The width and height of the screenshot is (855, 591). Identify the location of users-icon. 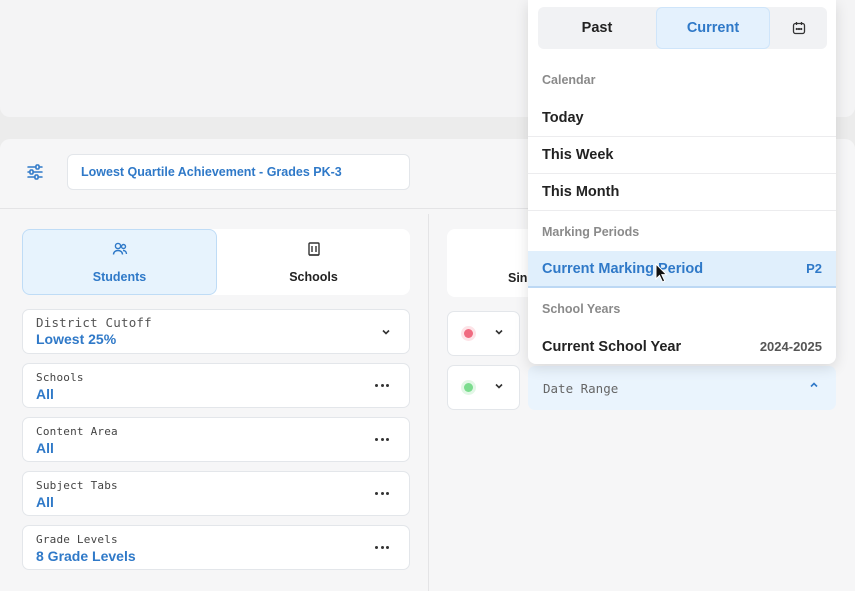
(120, 250).